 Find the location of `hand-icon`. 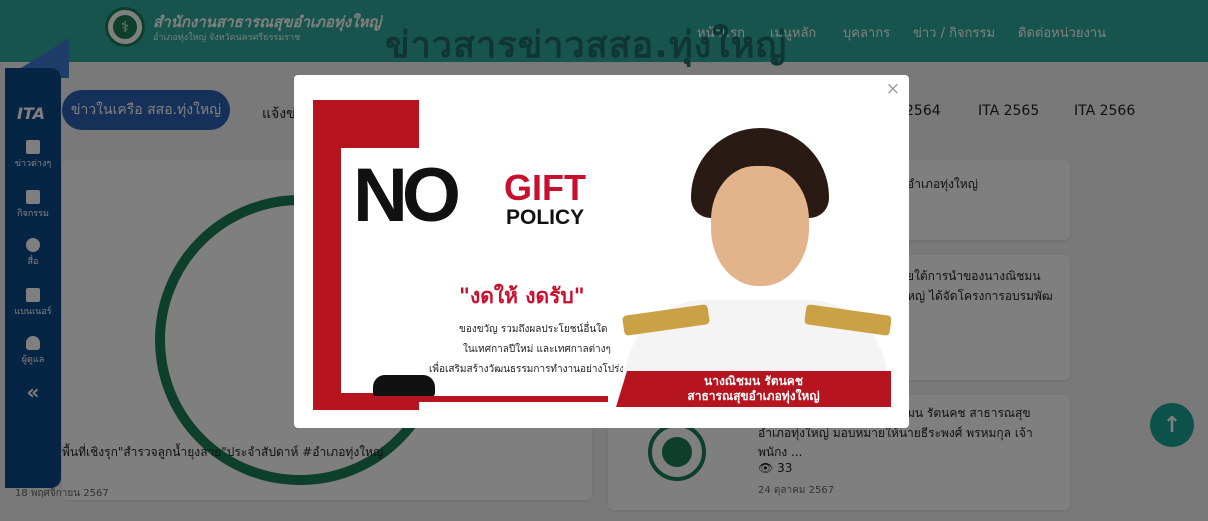

hand-icon is located at coordinates (404, 386).